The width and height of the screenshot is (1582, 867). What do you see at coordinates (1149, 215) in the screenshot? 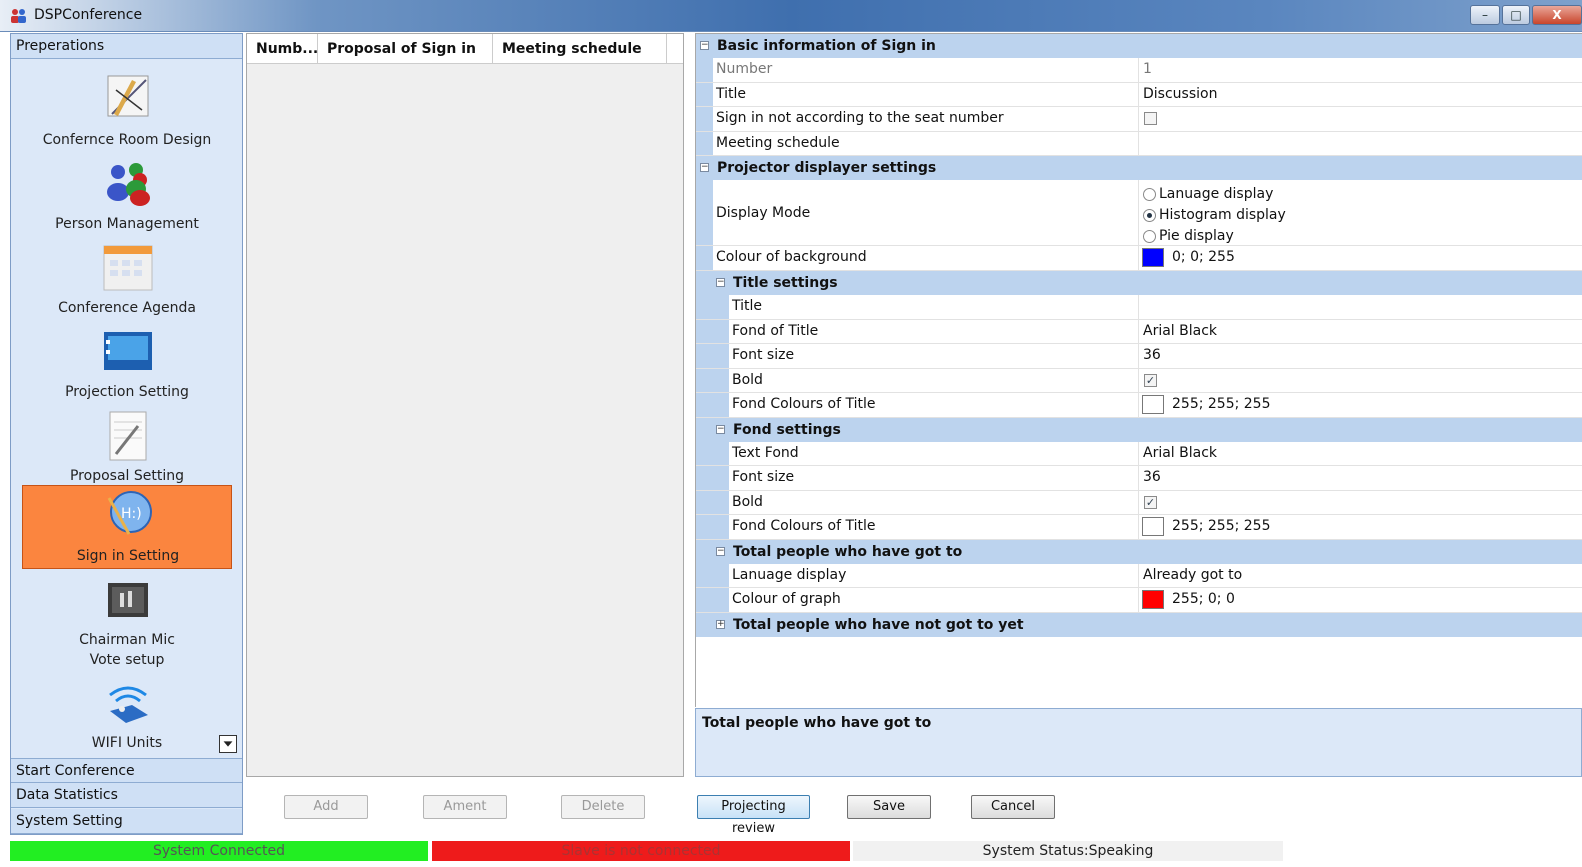
I see `radio-histogram-display` at bounding box center [1149, 215].